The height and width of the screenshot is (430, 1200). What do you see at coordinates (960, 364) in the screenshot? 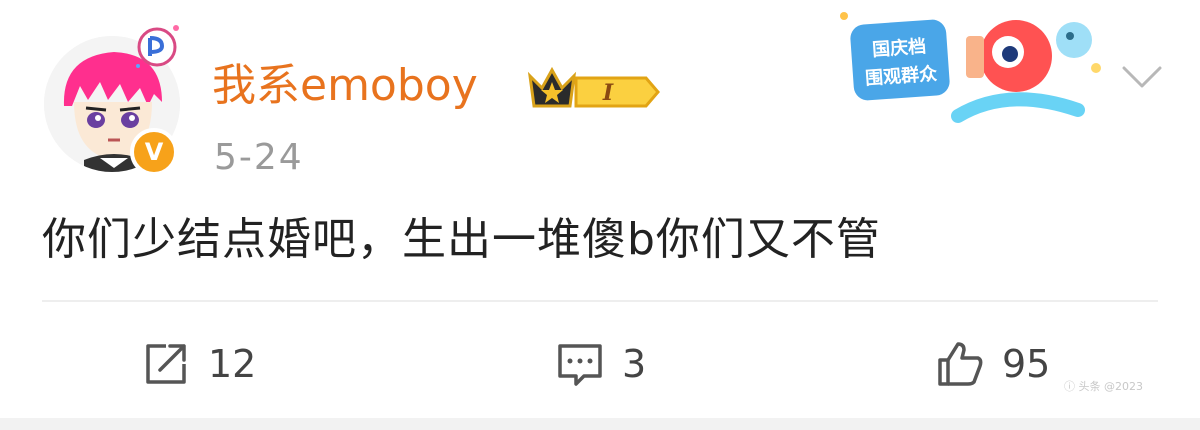
I see `thumbs-up-icon` at bounding box center [960, 364].